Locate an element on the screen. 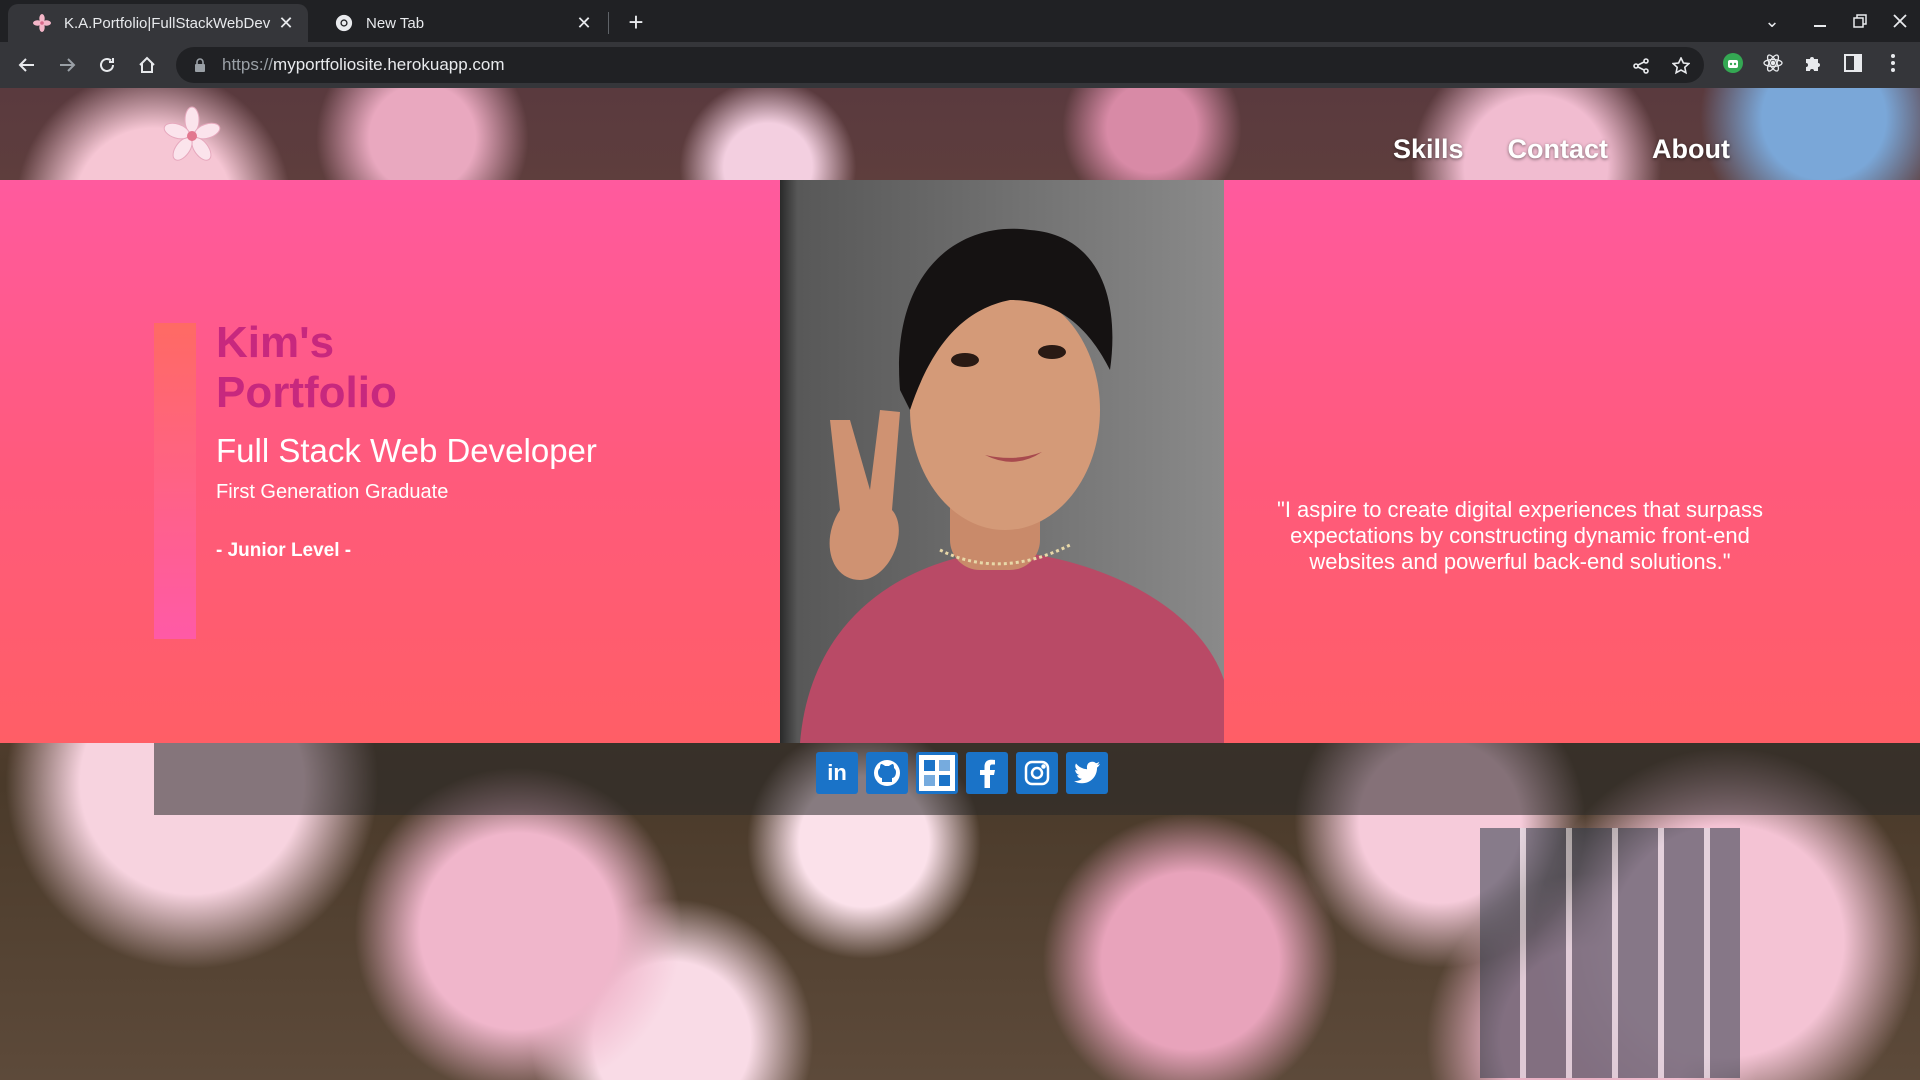  linkedin-icon: in is located at coordinates (837, 773).